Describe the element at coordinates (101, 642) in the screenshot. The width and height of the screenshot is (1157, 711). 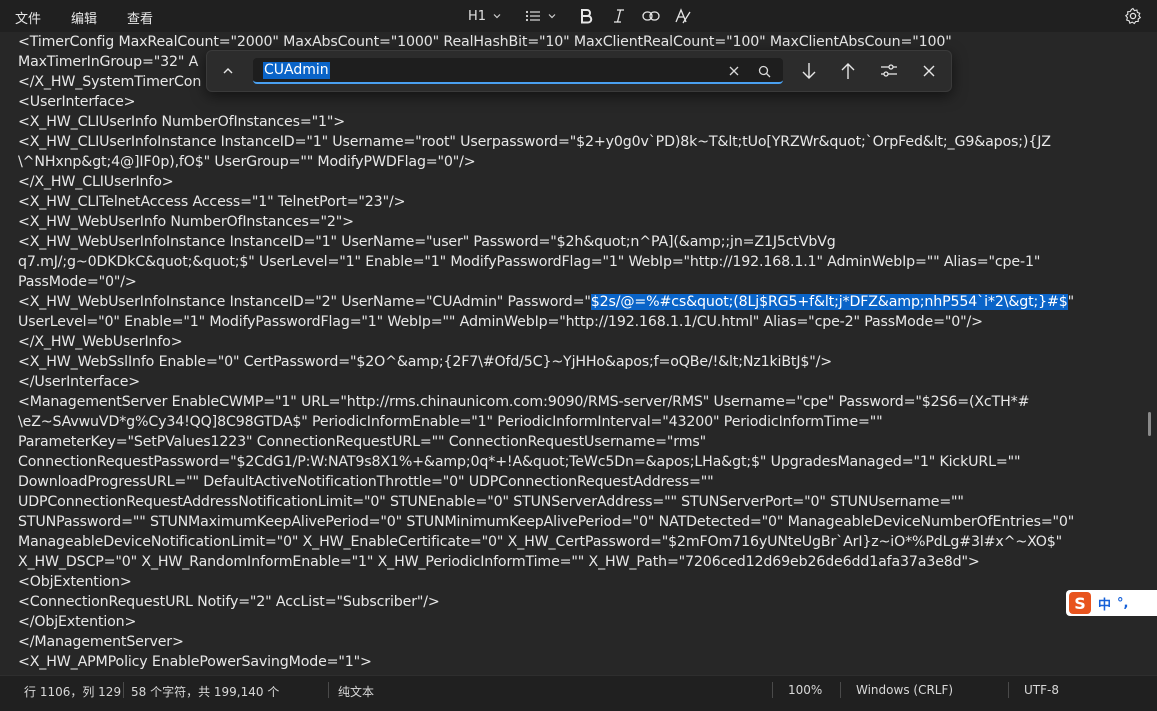
I see `line-text: </ManagementServer>` at that location.